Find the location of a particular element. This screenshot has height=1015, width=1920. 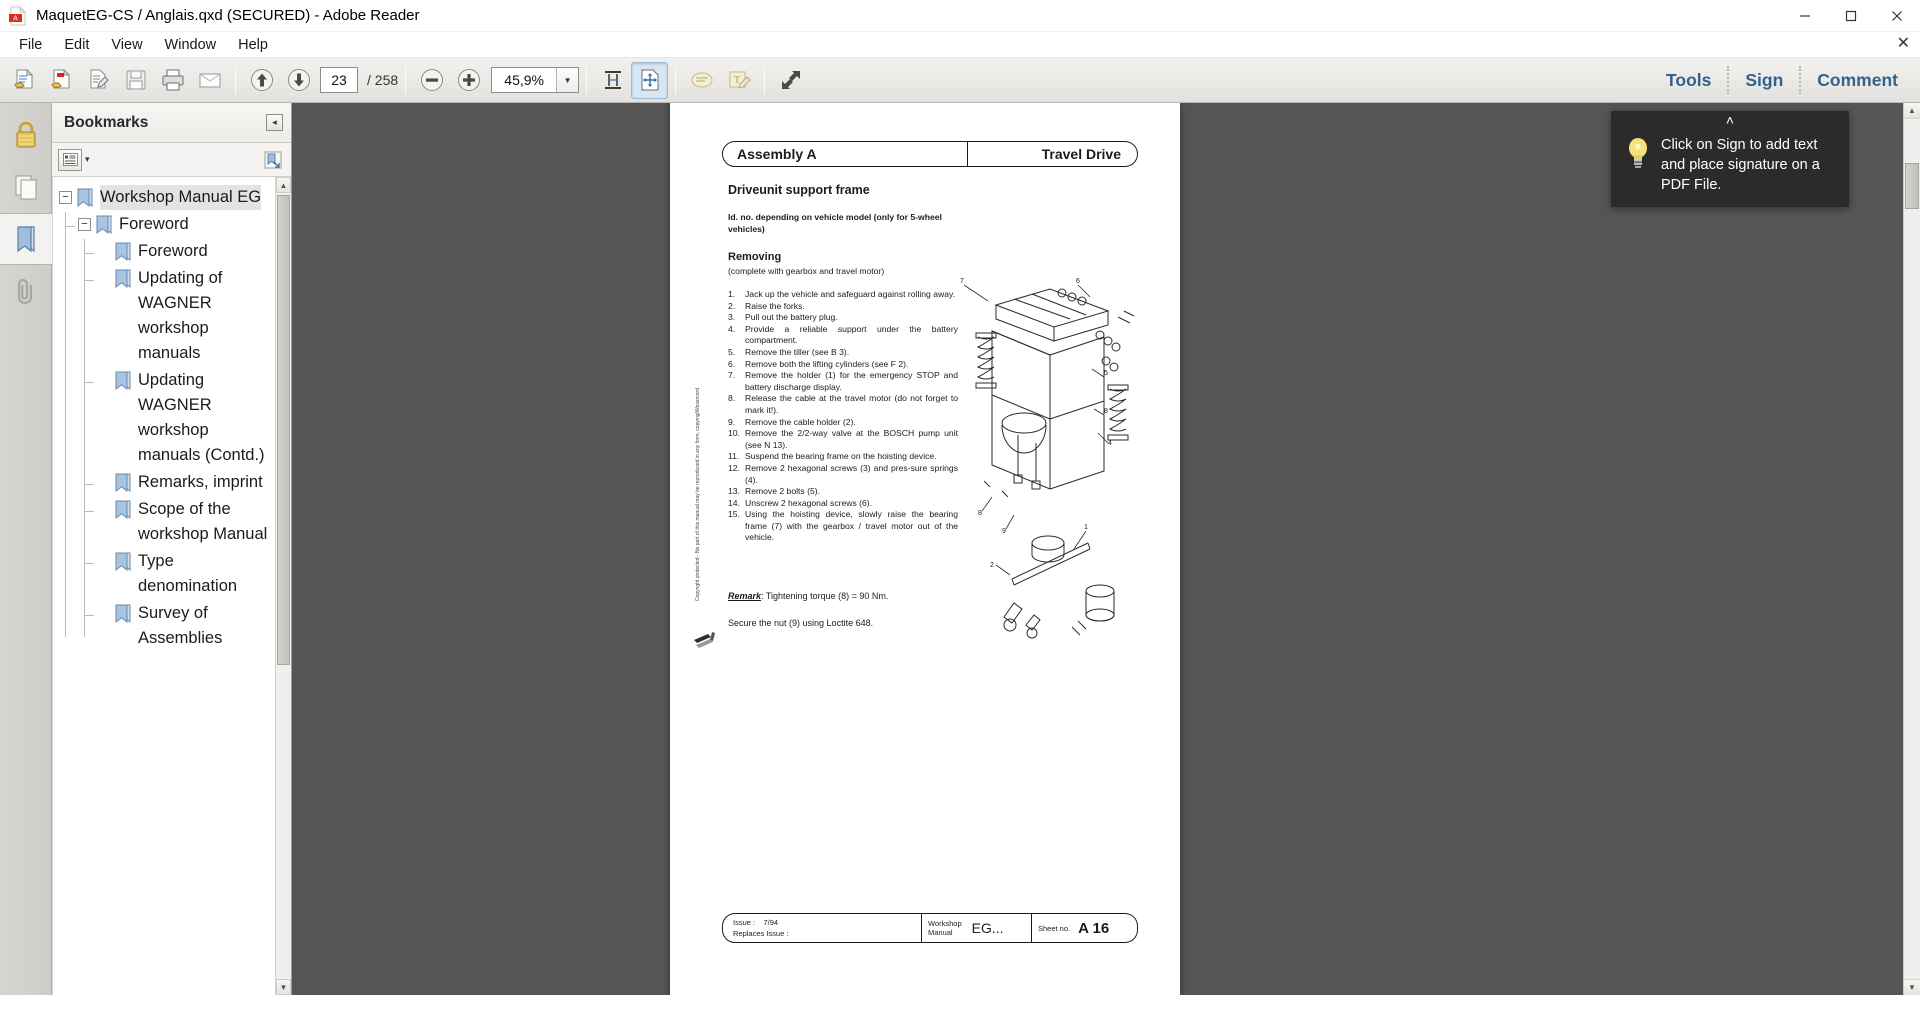

bookmarks-header: Bookmarks ◂ is located at coordinates (171, 123).